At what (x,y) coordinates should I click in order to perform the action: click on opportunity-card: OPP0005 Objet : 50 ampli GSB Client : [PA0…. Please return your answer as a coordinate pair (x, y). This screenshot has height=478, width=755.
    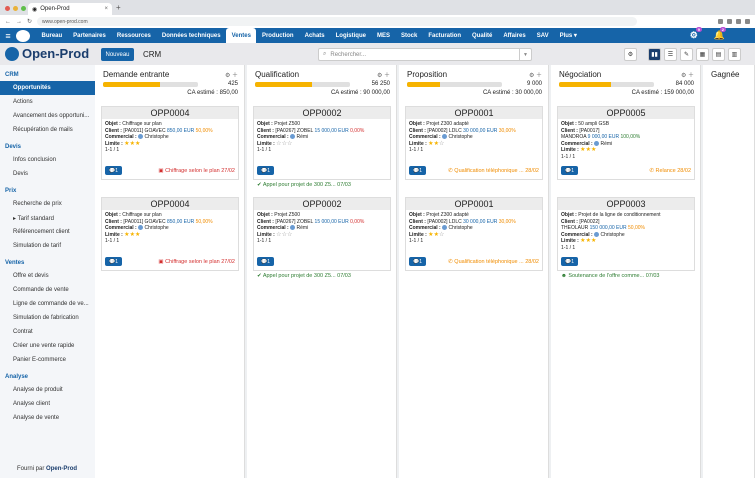
    Looking at the image, I should click on (626, 143).